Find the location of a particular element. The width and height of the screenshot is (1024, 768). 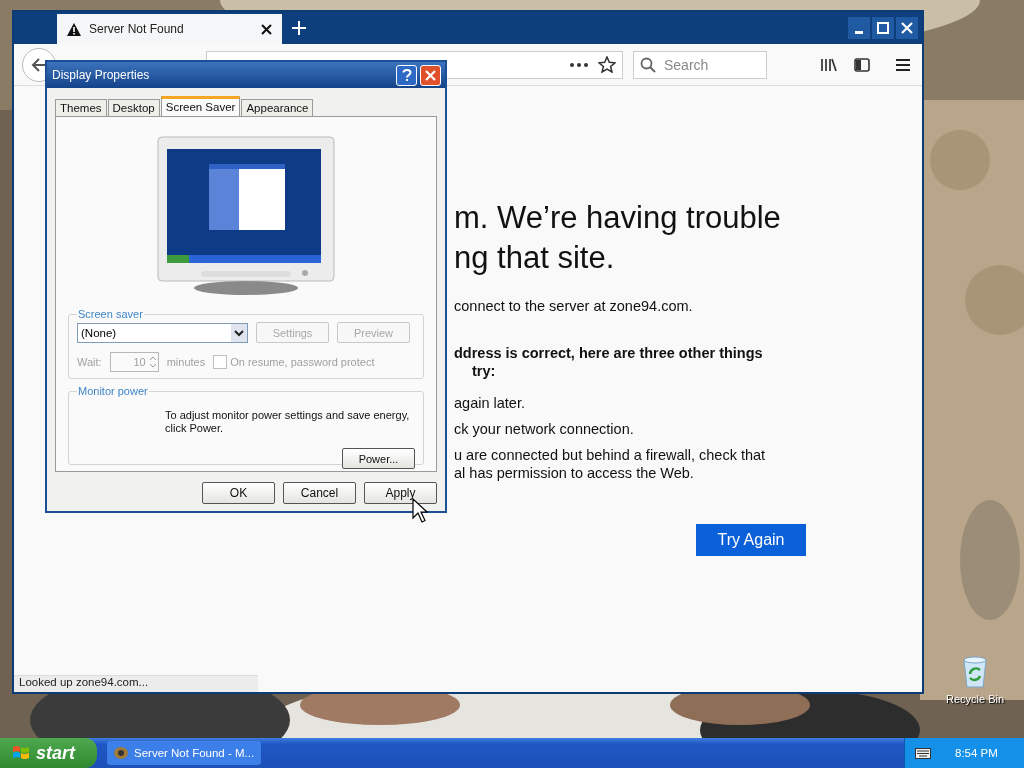

dialog-button: OK is located at coordinates (238, 493).